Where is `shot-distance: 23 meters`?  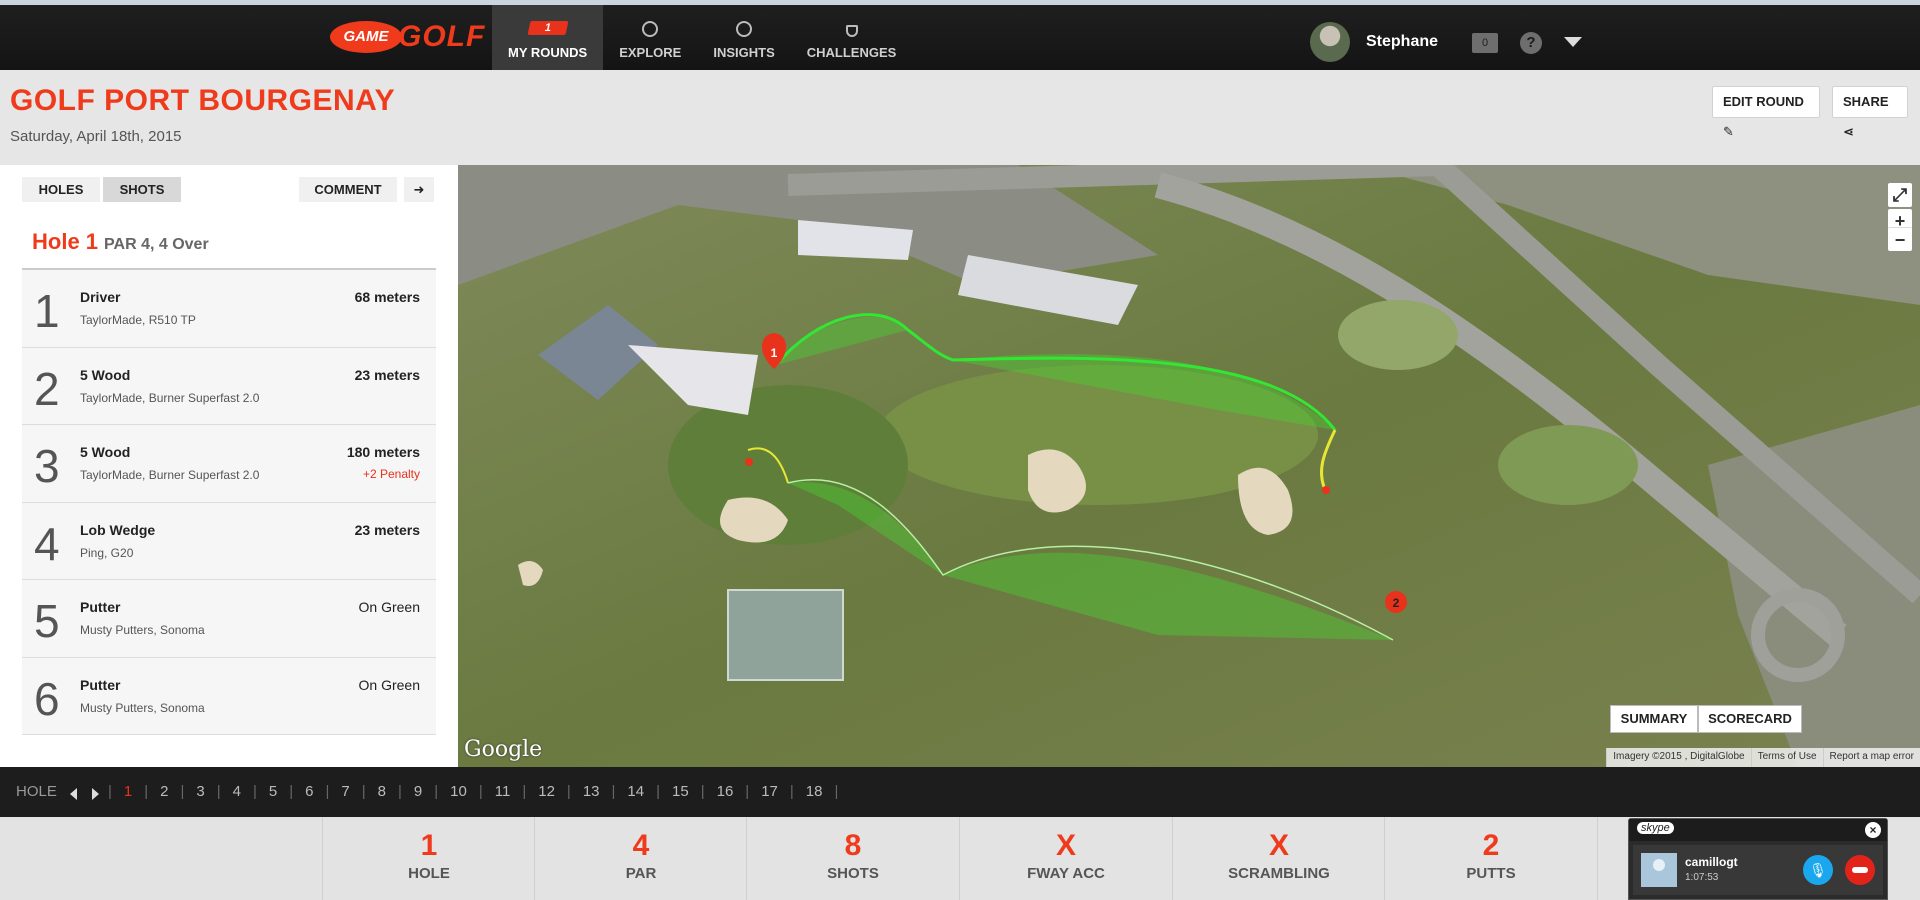
shot-distance: 23 meters is located at coordinates (387, 529).